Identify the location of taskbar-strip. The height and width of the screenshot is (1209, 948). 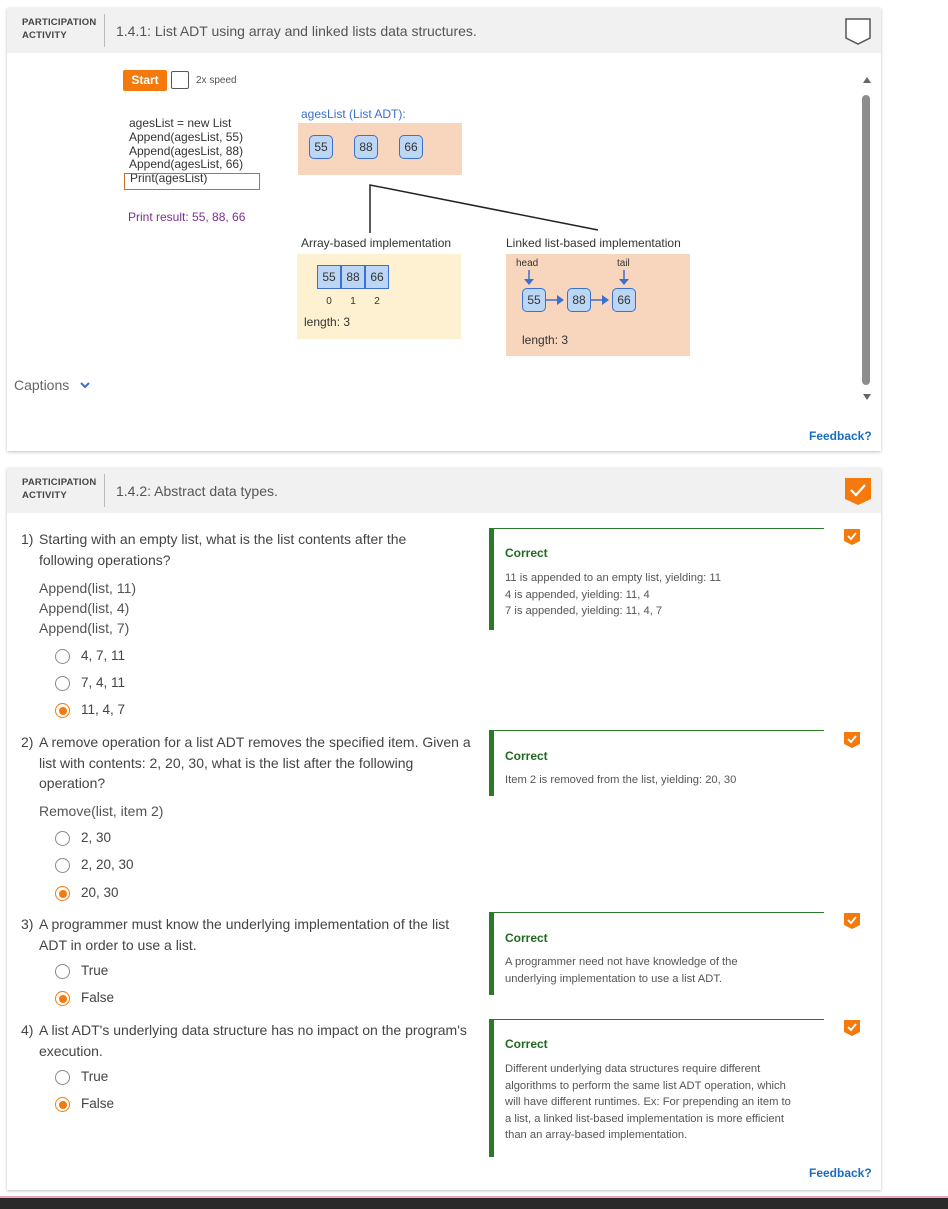
(474, 1203).